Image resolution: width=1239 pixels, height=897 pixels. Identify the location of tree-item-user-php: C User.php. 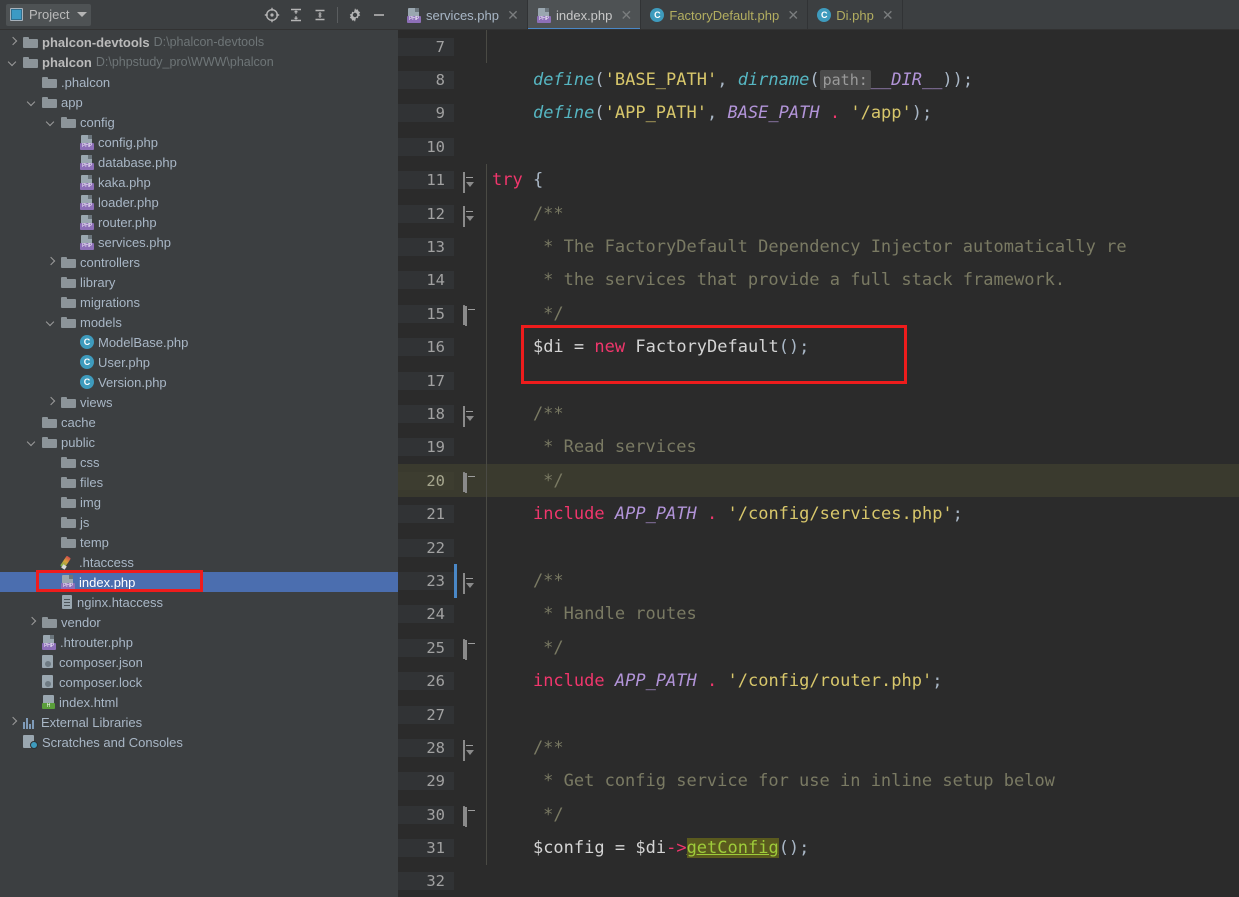
(199, 362).